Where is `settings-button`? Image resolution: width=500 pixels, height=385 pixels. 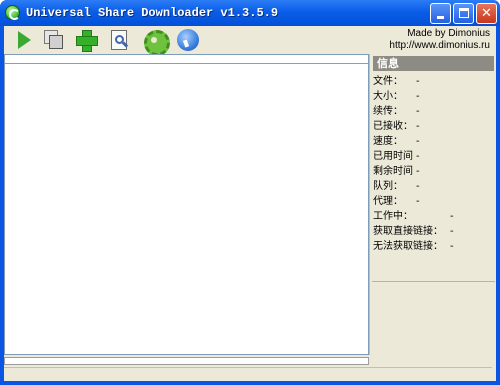
settings-button is located at coordinates (156, 42).